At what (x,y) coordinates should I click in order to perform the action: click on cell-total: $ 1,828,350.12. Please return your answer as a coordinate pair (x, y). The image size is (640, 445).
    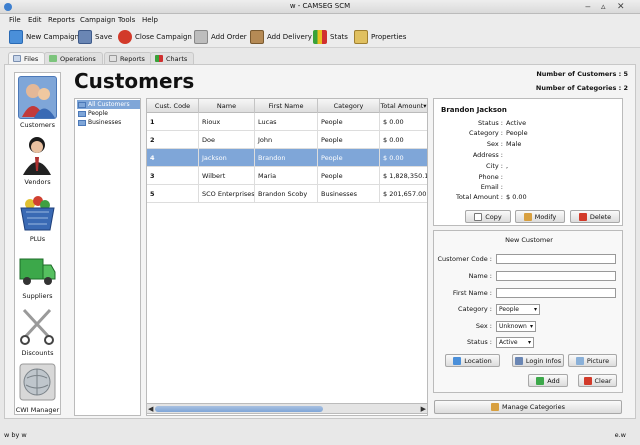
    Looking at the image, I should click on (405, 176).